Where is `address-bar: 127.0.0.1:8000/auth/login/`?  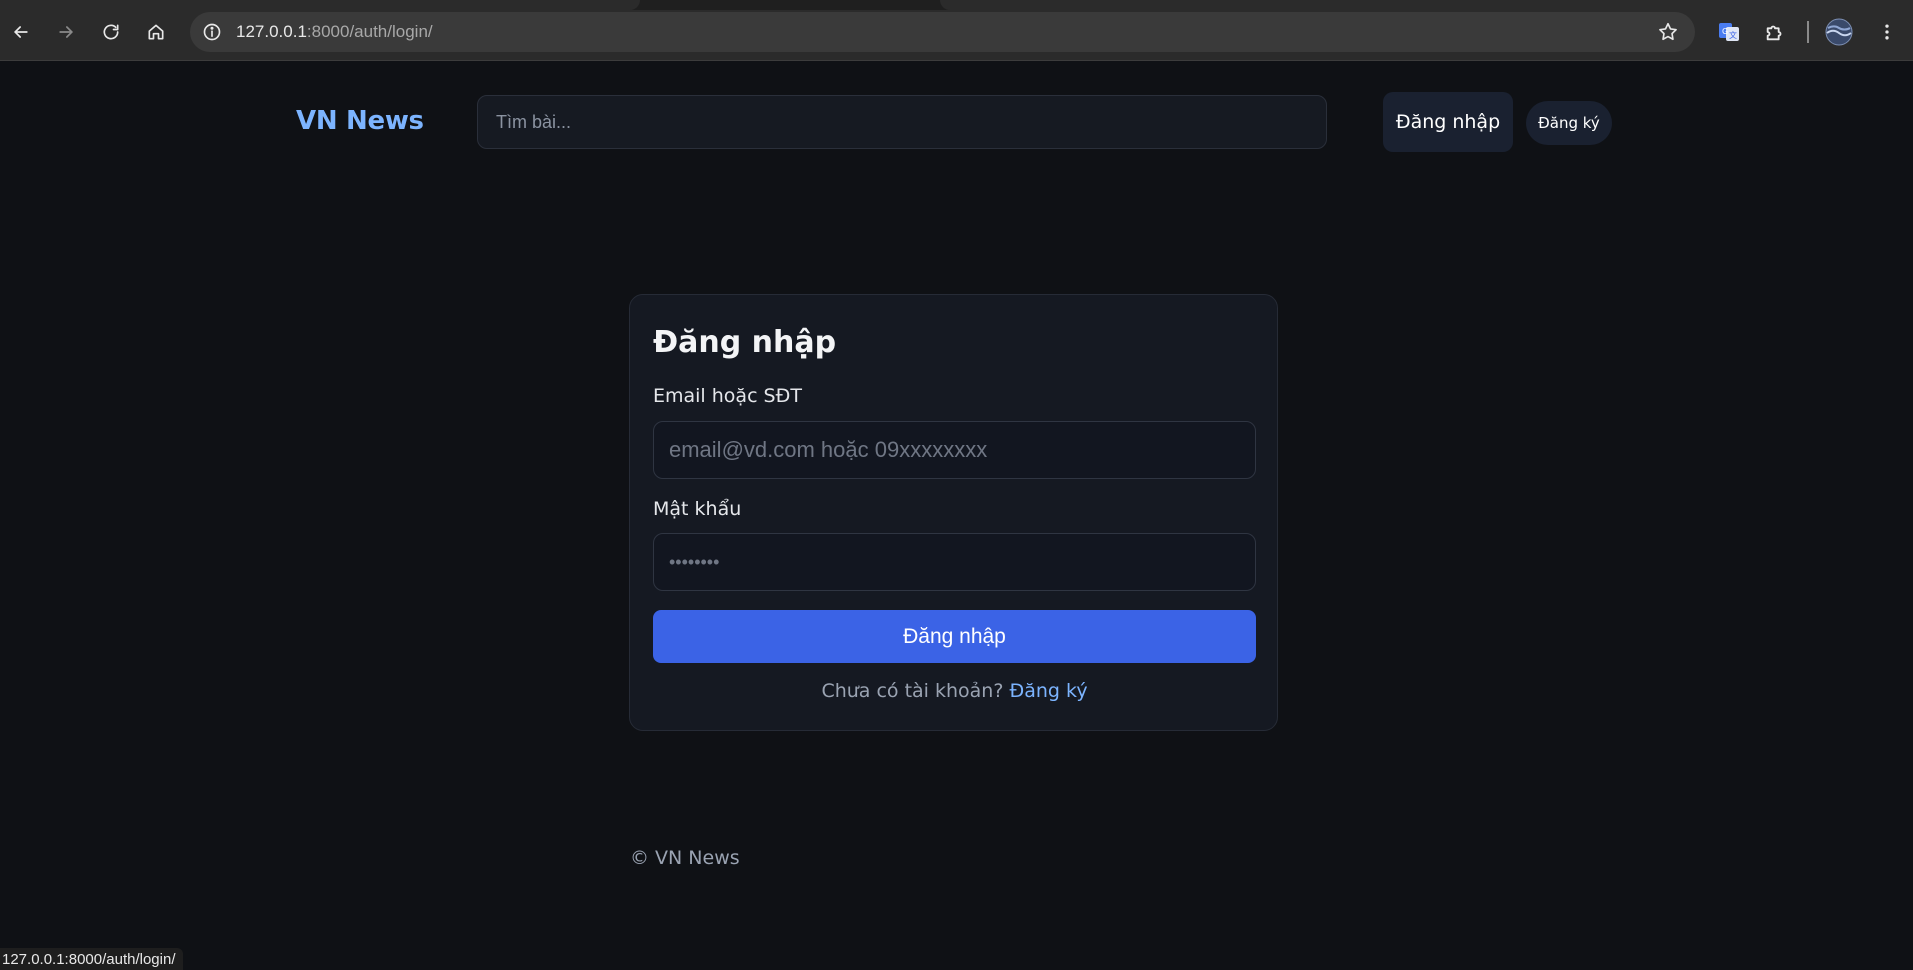
address-bar: 127.0.0.1:8000/auth/login/ is located at coordinates (942, 32).